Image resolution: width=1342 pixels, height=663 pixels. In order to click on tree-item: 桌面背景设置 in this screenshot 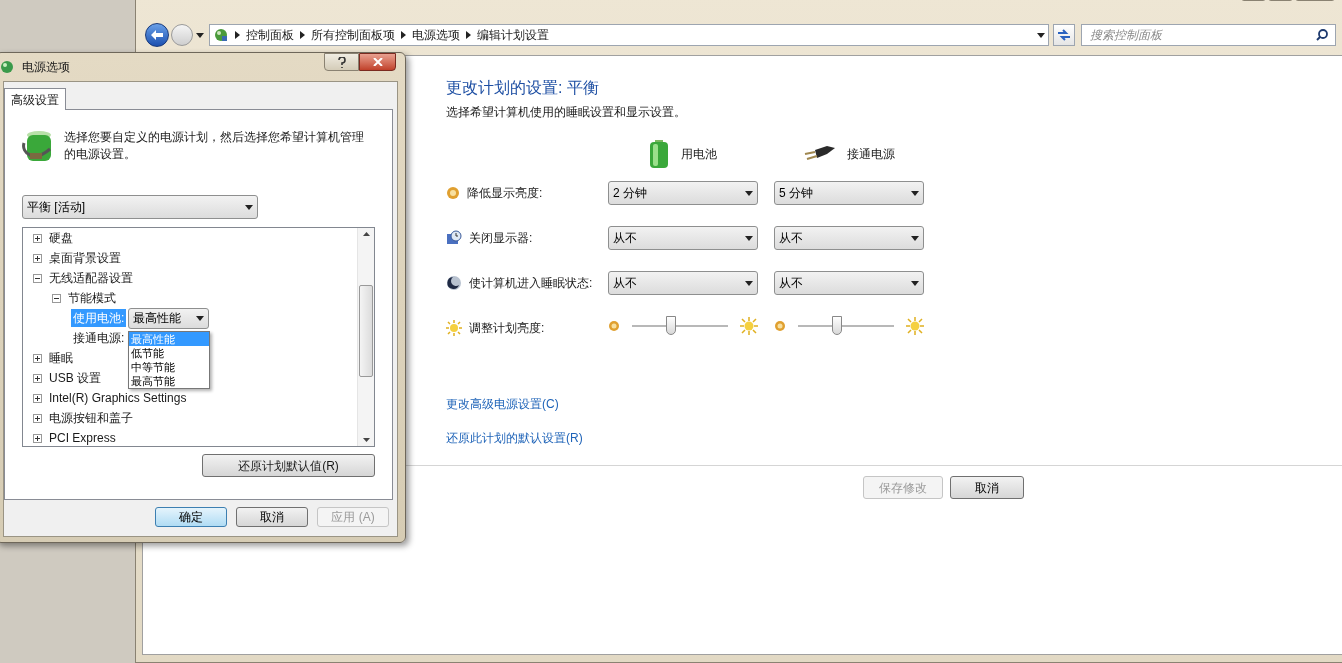, I will do `click(85, 258)`.